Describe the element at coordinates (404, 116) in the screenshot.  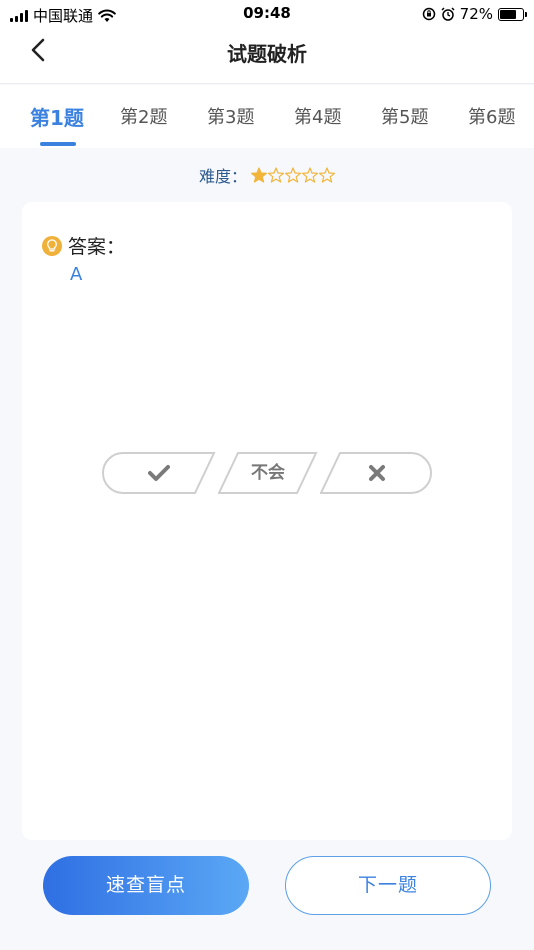
I see `tab-question-5: 第5题` at that location.